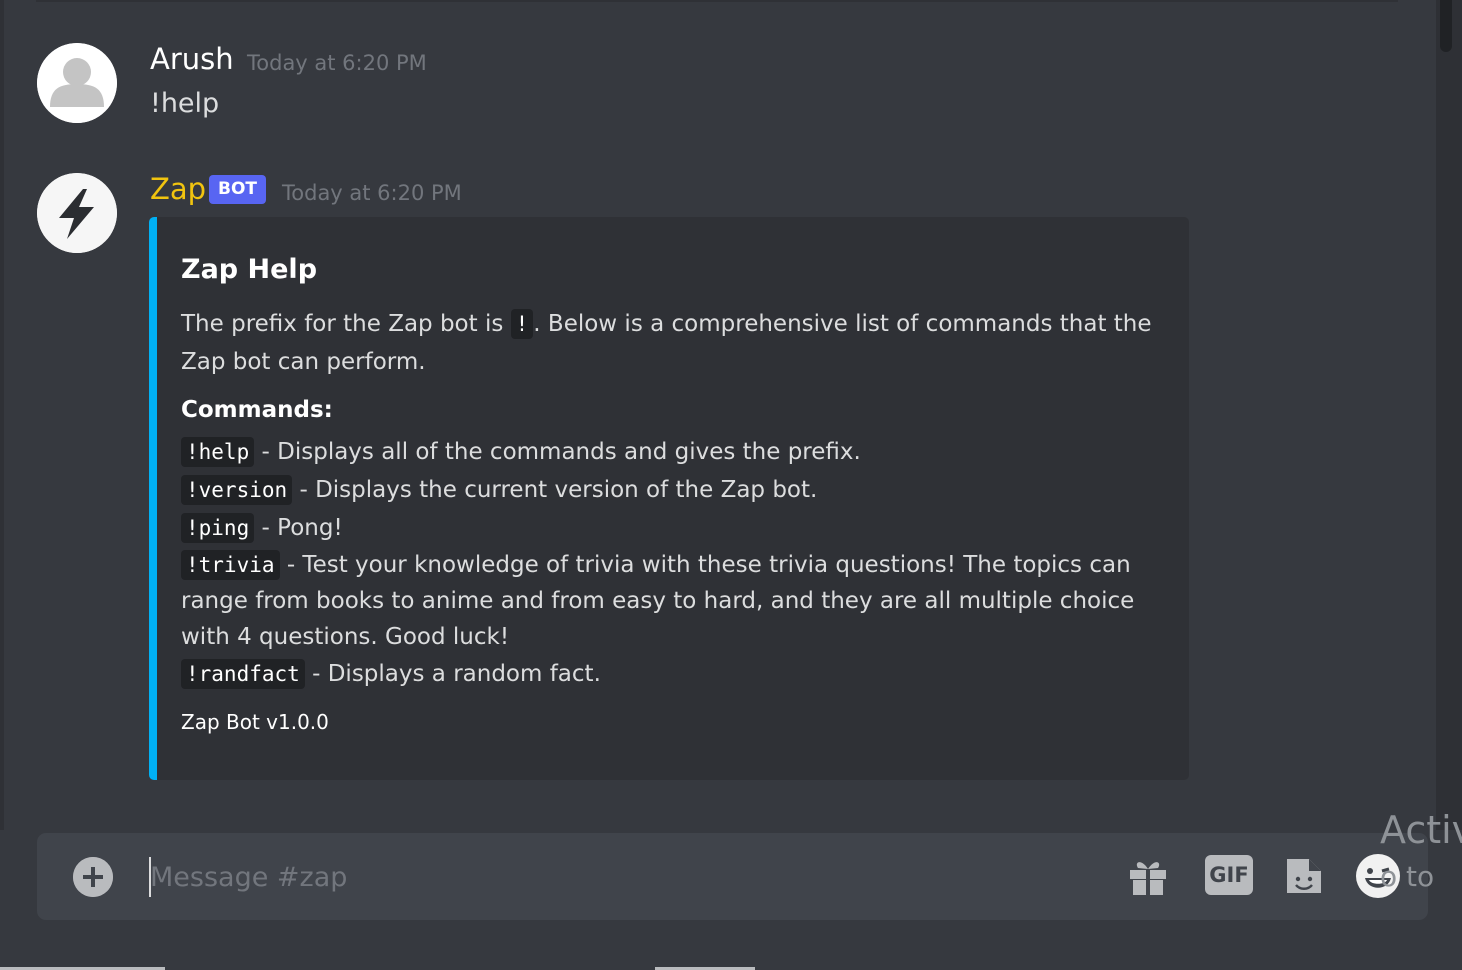 This screenshot has width=1462, height=970. I want to click on top-divider, so click(717, 1).